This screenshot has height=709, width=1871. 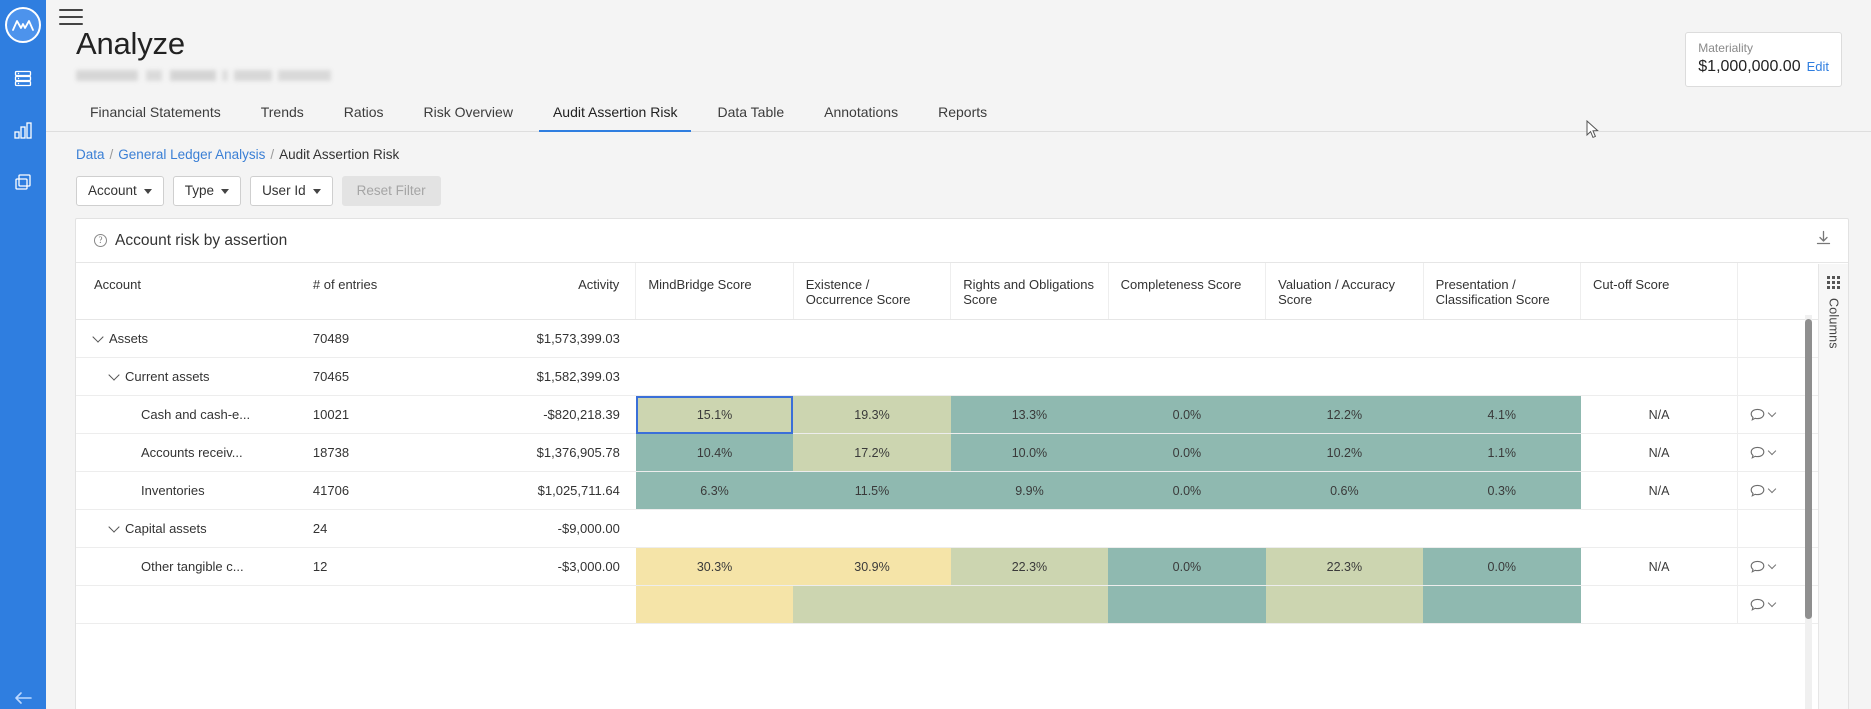 What do you see at coordinates (90, 154) in the screenshot?
I see `breadcrumb-item-0: Data` at bounding box center [90, 154].